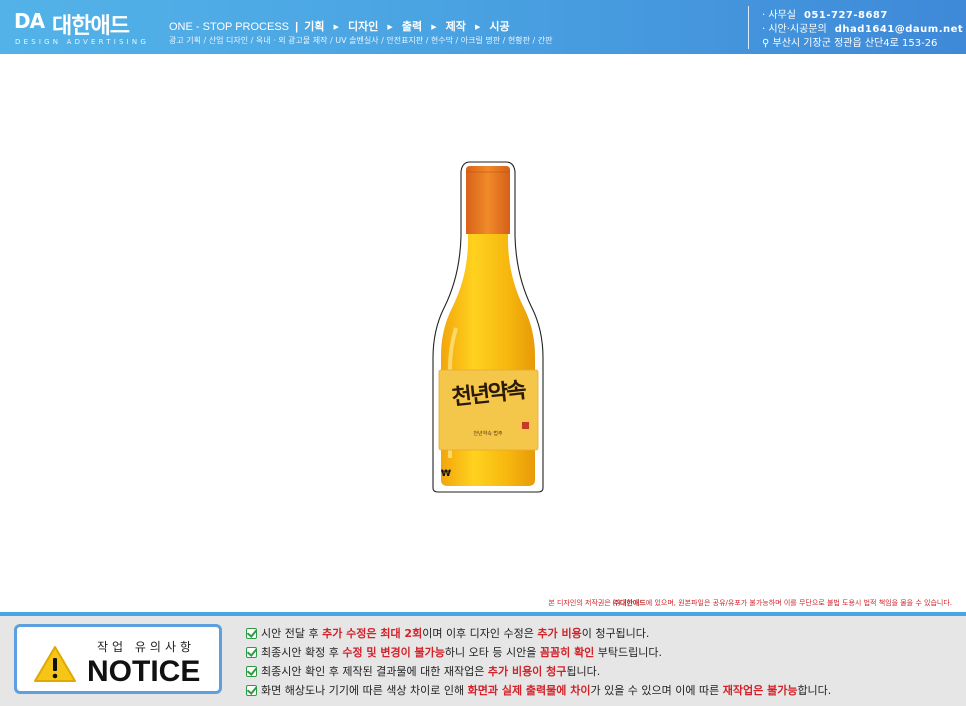 The height and width of the screenshot is (706, 966). Describe the element at coordinates (229, 27) in the screenshot. I see `process-intro: ONE - STOP PROCESS` at that location.